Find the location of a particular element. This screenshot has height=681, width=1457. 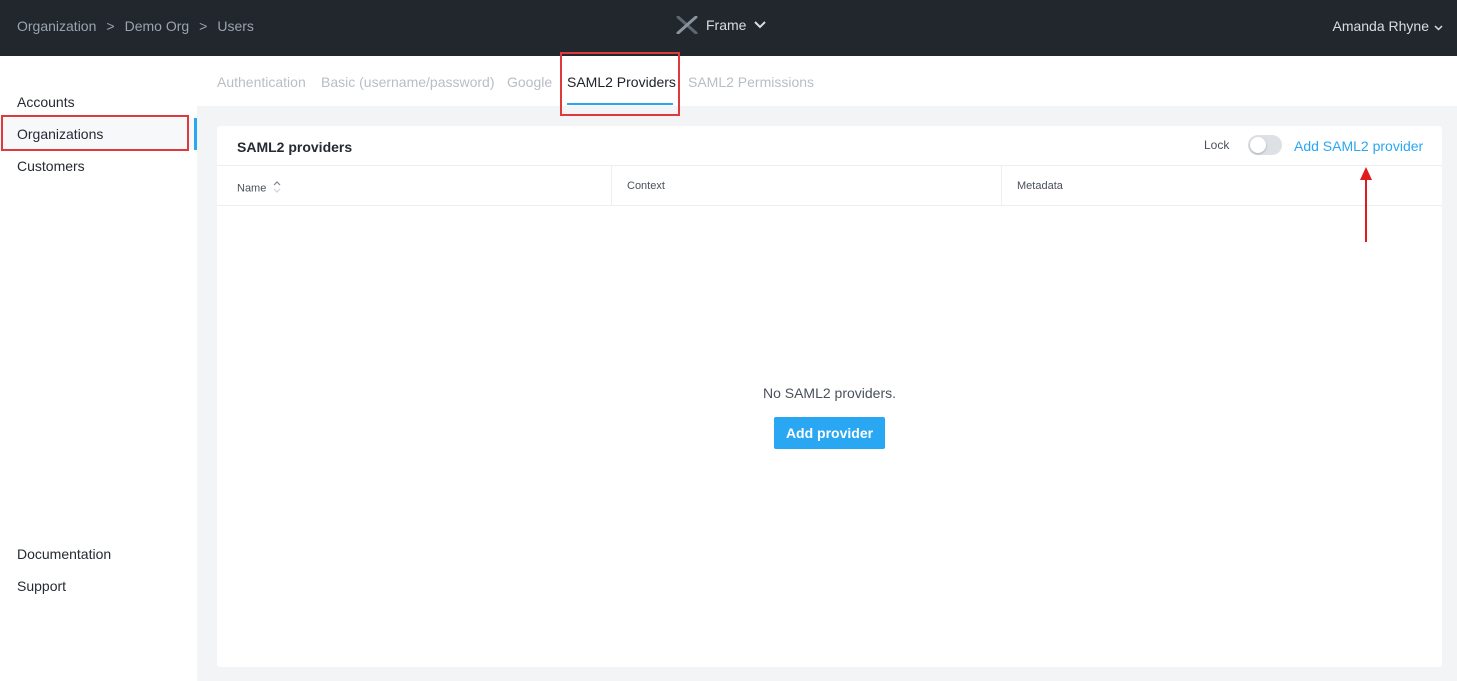

breadcrumb-organization: Organization is located at coordinates (56, 26).